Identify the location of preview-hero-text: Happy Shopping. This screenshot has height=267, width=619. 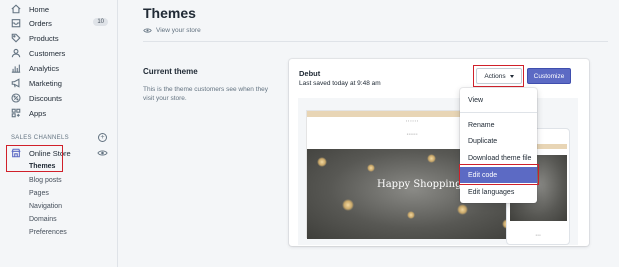
(419, 184).